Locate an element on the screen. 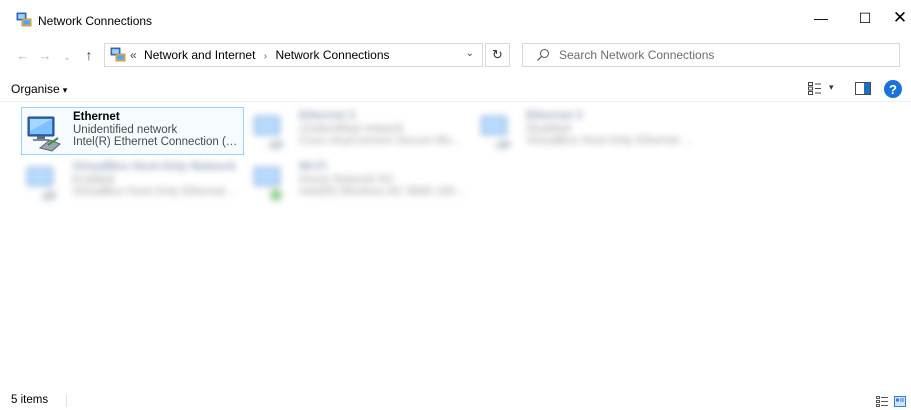 This screenshot has width=911, height=410. preview-pane-button is located at coordinates (863, 88).